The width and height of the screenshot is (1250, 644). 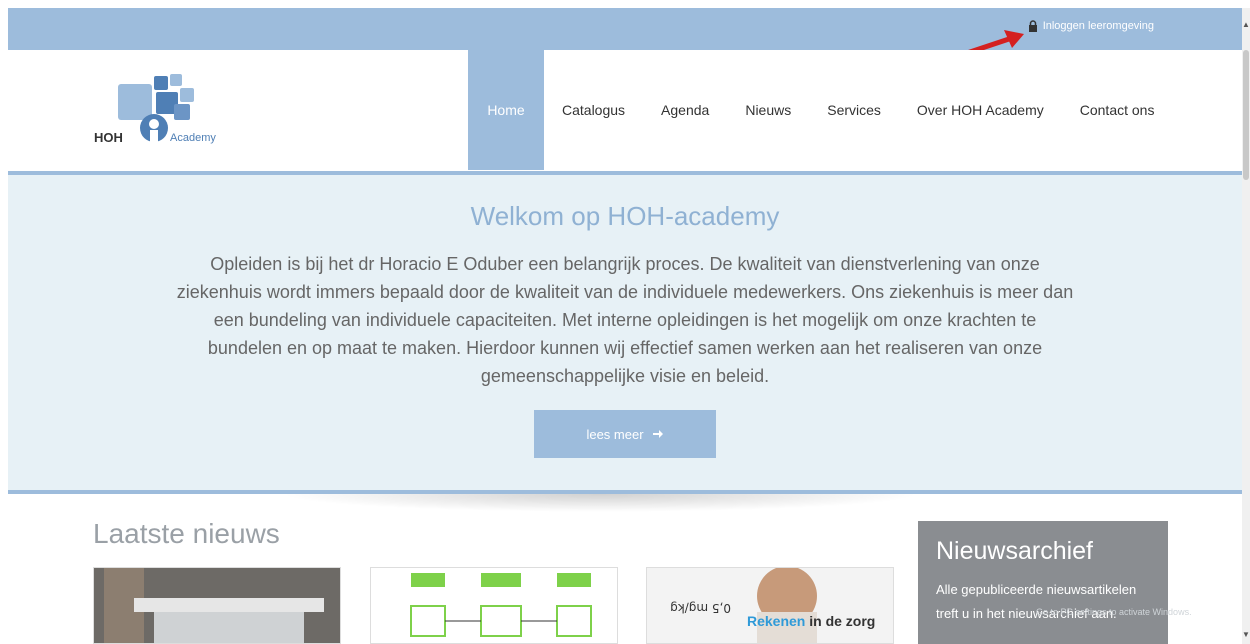 What do you see at coordinates (186, 533) in the screenshot?
I see `news-section-title: Laatste nieuws` at bounding box center [186, 533].